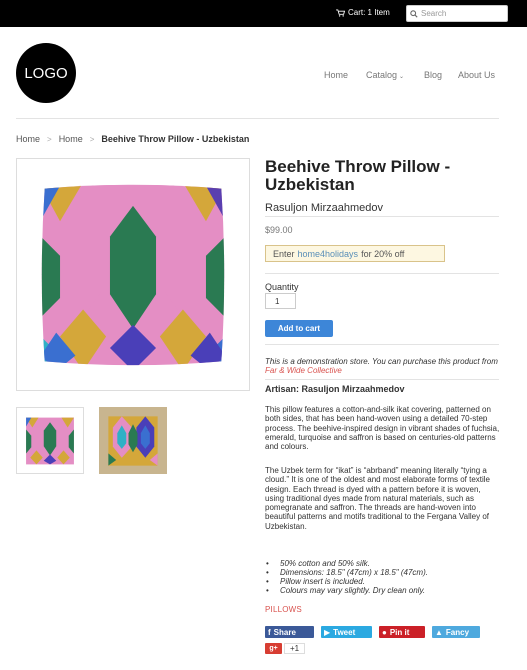 The height and width of the screenshot is (670, 527). Describe the element at coordinates (382, 563) in the screenshot. I see `list-item: 50% cotton and 50% silk.` at that location.